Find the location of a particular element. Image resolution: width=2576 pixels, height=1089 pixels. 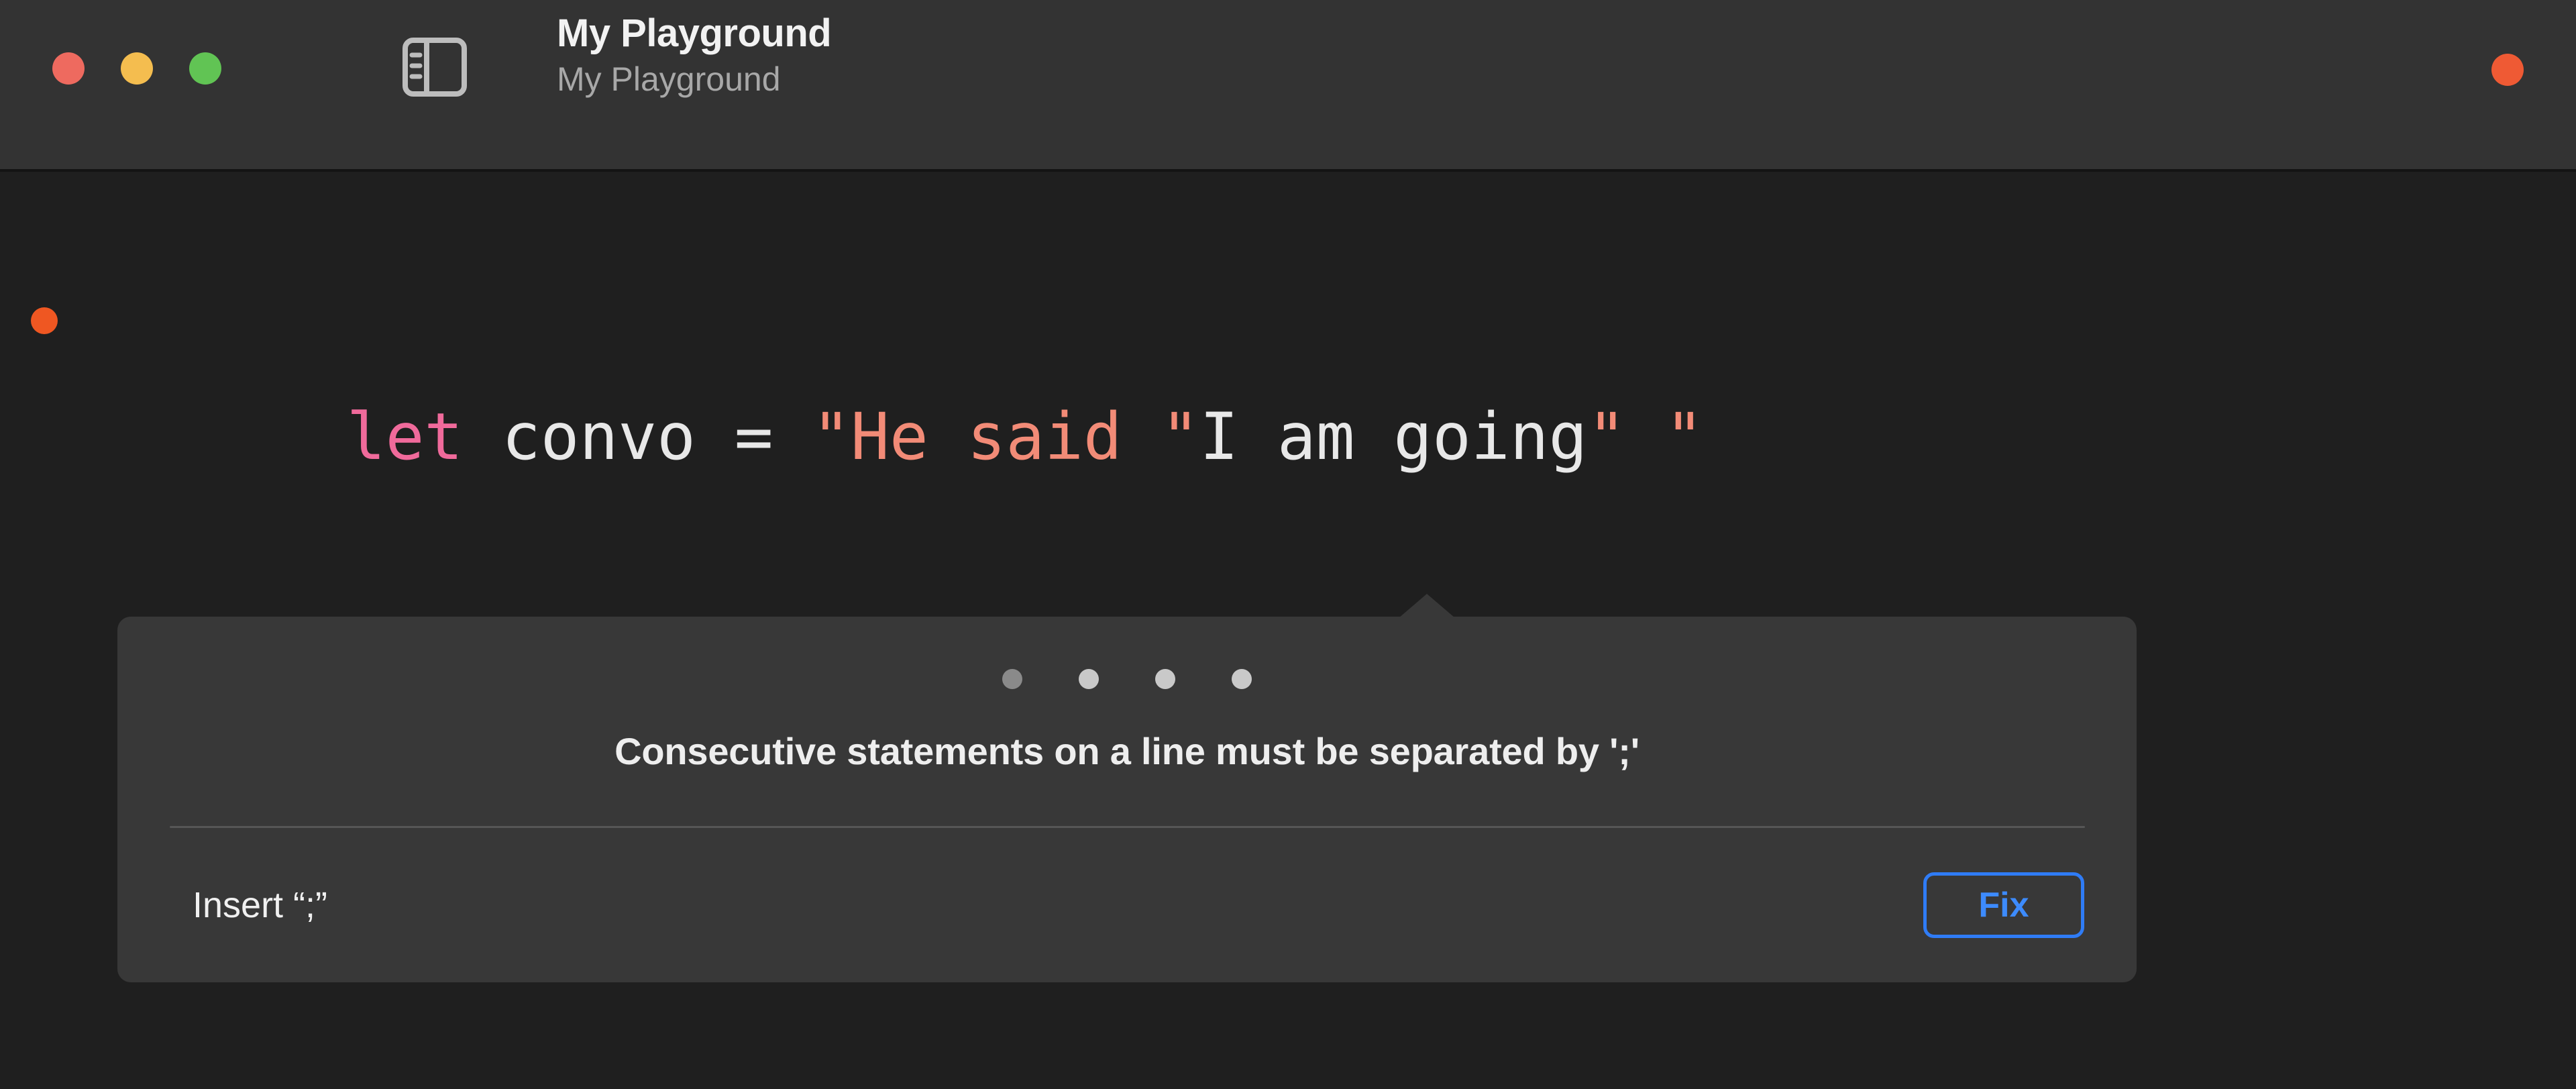

build-error-indicator is located at coordinates (2507, 70).